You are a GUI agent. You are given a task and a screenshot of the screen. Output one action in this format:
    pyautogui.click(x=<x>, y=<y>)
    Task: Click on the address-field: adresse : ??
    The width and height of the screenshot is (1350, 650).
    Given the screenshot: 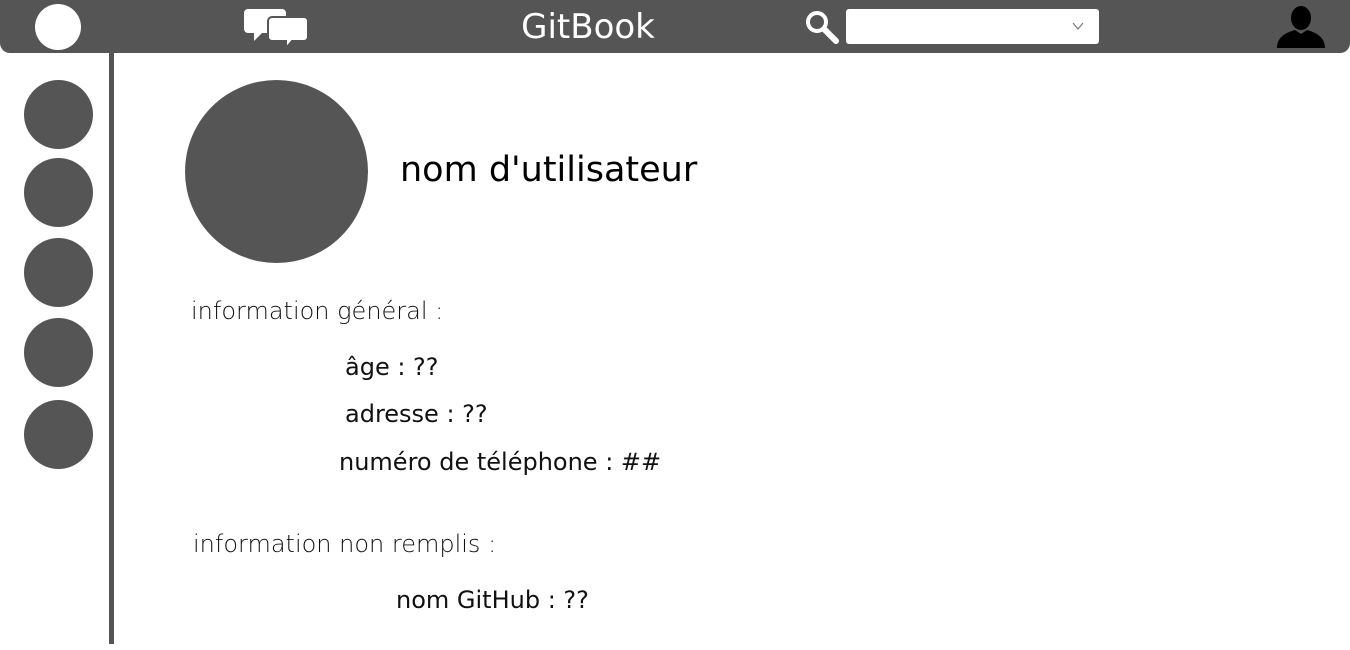 What is the action you would take?
    pyautogui.click(x=416, y=414)
    